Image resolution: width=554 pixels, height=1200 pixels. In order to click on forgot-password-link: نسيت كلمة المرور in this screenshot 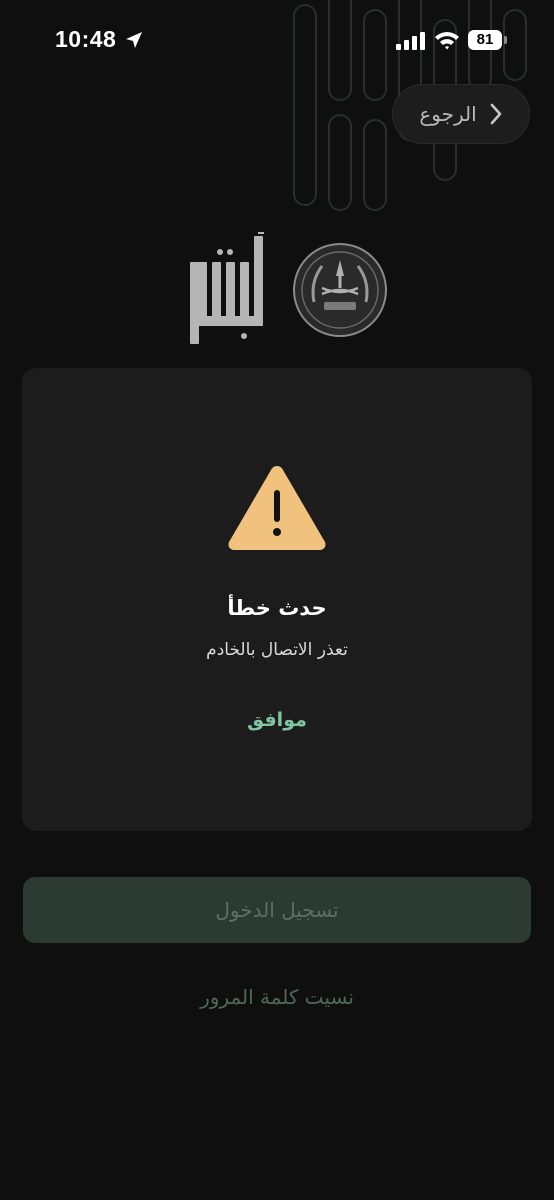, I will do `click(277, 997)`.